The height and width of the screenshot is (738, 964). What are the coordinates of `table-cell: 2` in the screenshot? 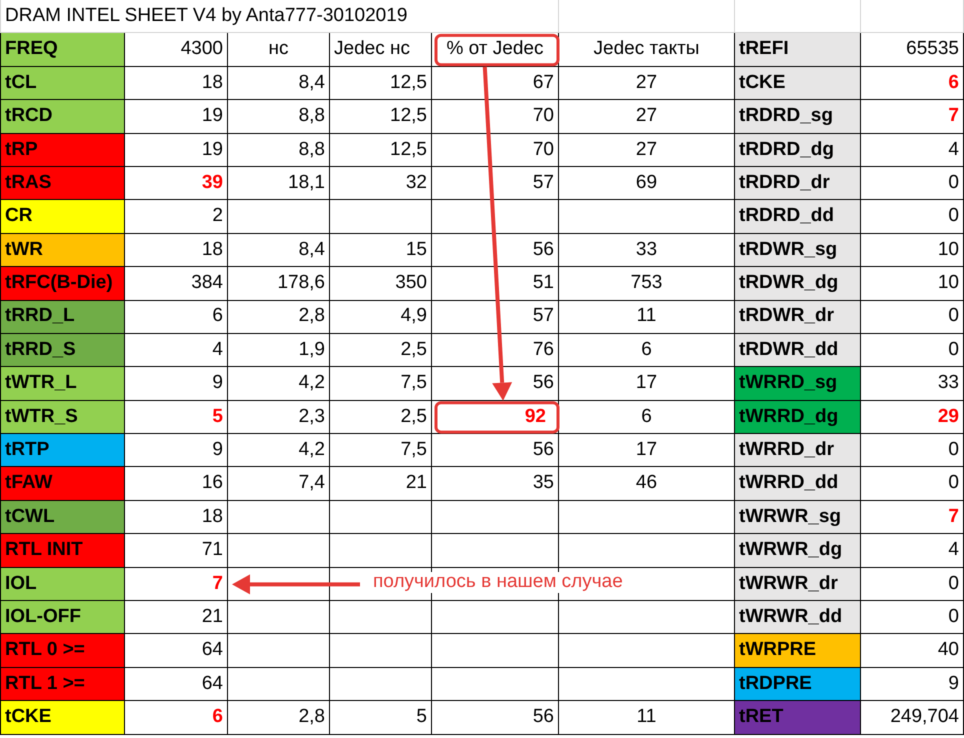 It's located at (176, 217).